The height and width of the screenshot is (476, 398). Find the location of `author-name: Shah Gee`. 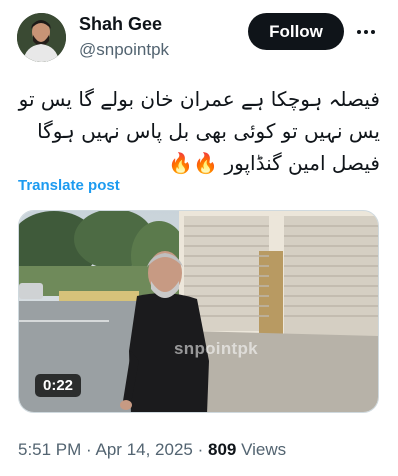

author-name: Shah Gee is located at coordinates (120, 24).